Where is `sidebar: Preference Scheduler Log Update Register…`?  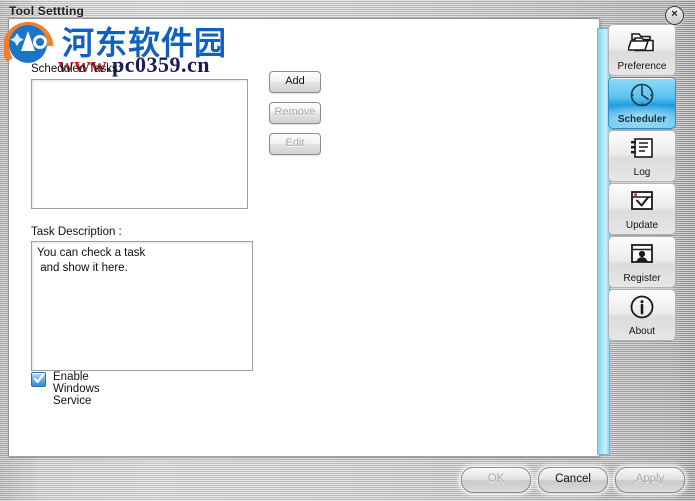
sidebar: Preference Scheduler Log Update Register… is located at coordinates (642, 183).